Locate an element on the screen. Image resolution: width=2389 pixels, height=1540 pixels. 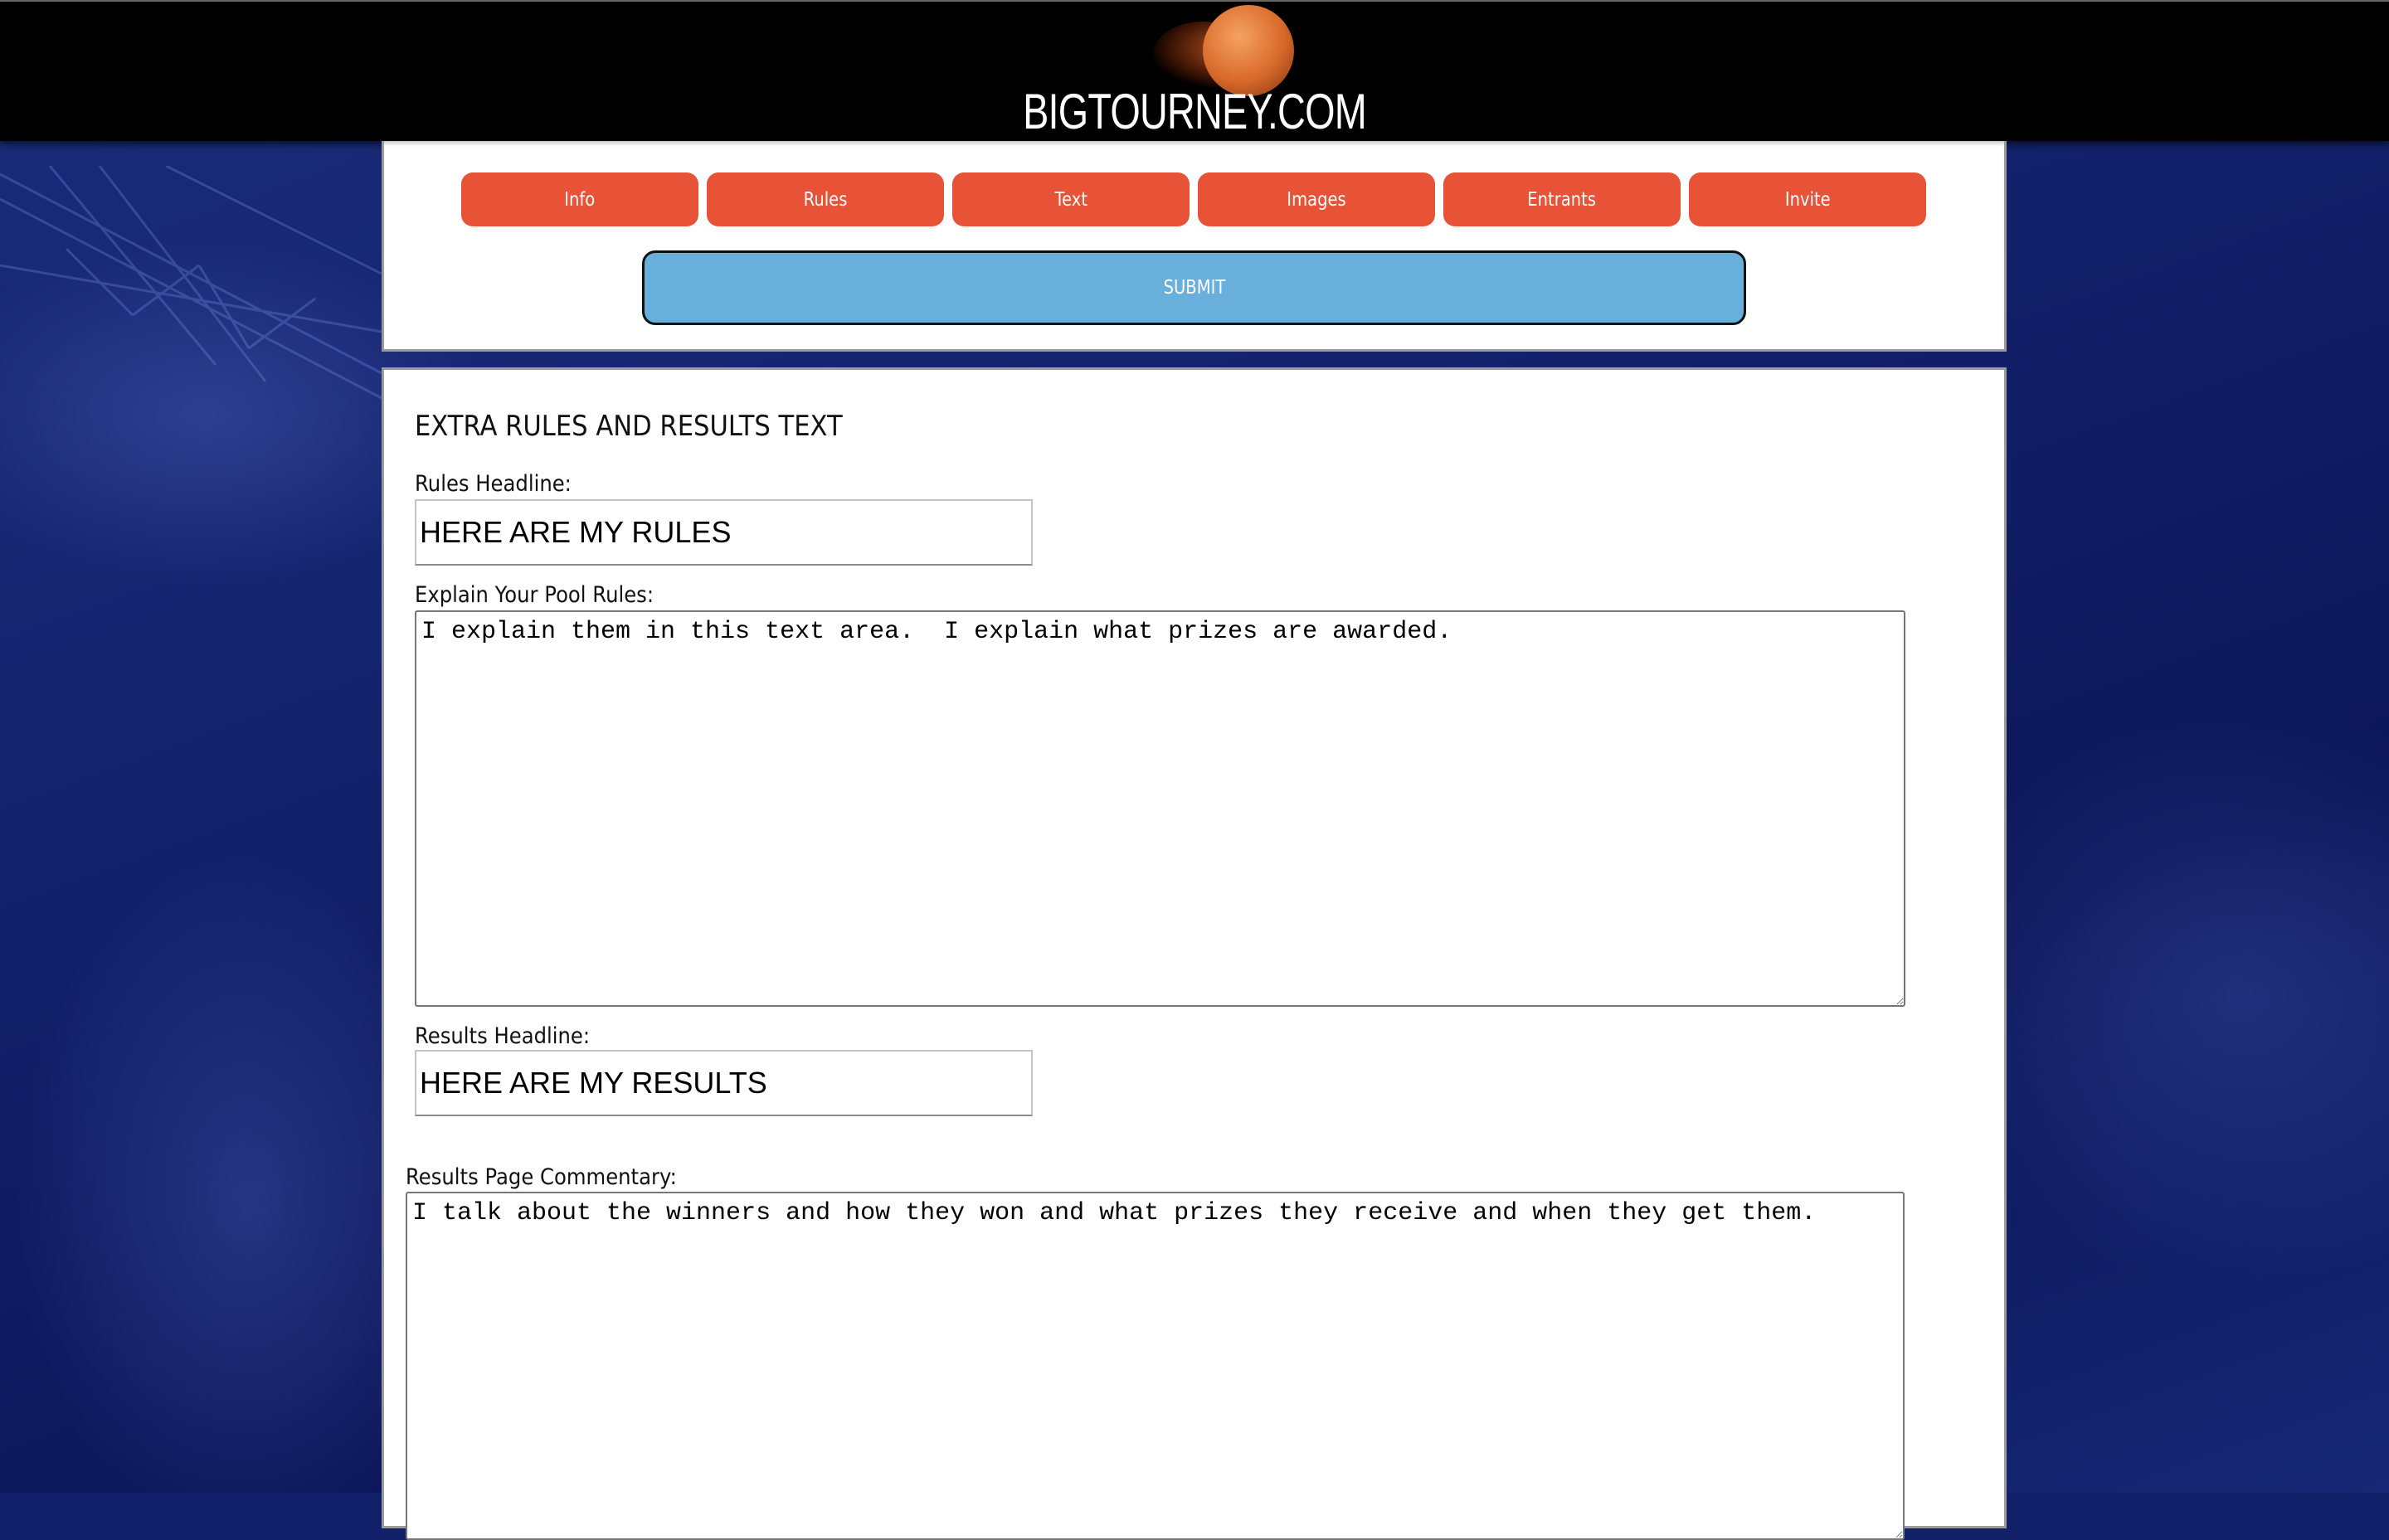
tab-entrants: Entrants is located at coordinates (1562, 199).